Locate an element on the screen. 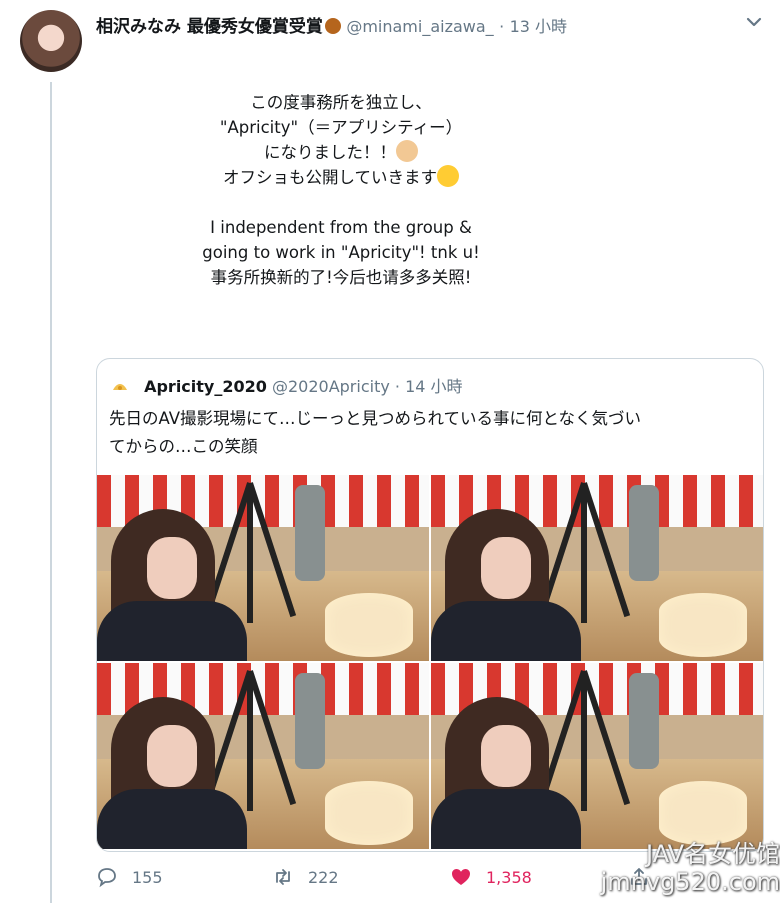  reply-action: 155 is located at coordinates (129, 877).